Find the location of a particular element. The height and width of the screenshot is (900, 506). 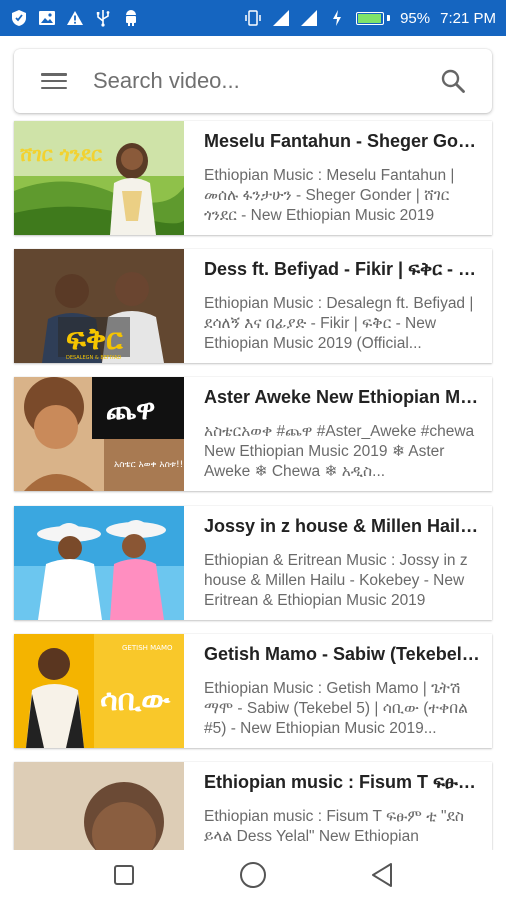

status-bar-left is located at coordinates (75, 18).